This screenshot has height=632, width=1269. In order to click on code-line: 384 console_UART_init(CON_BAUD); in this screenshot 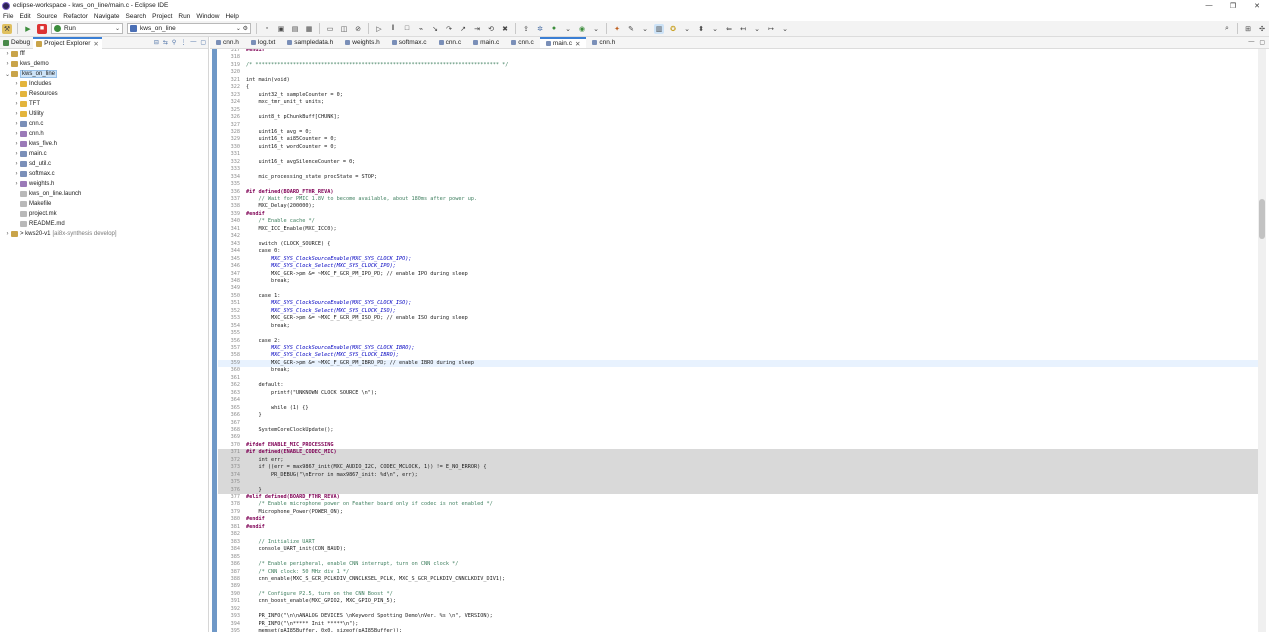, I will do `click(740, 549)`.